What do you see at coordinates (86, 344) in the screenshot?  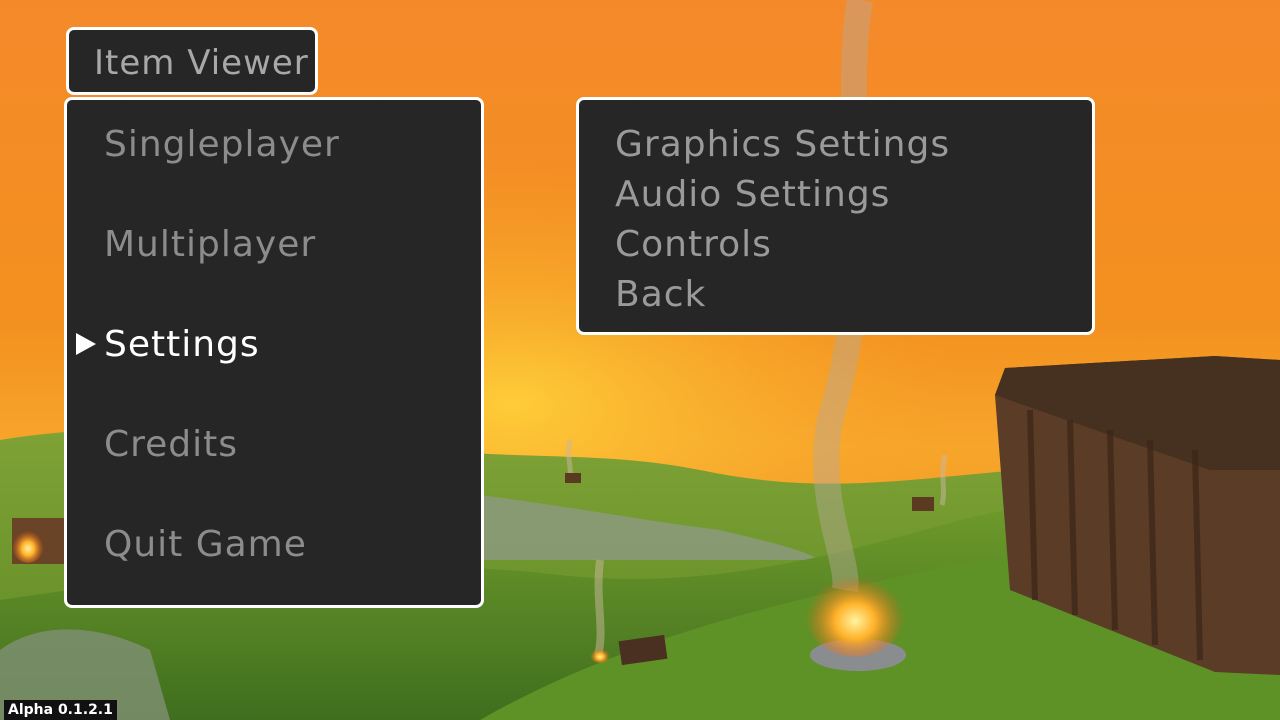 I see `triangle-right-icon` at bounding box center [86, 344].